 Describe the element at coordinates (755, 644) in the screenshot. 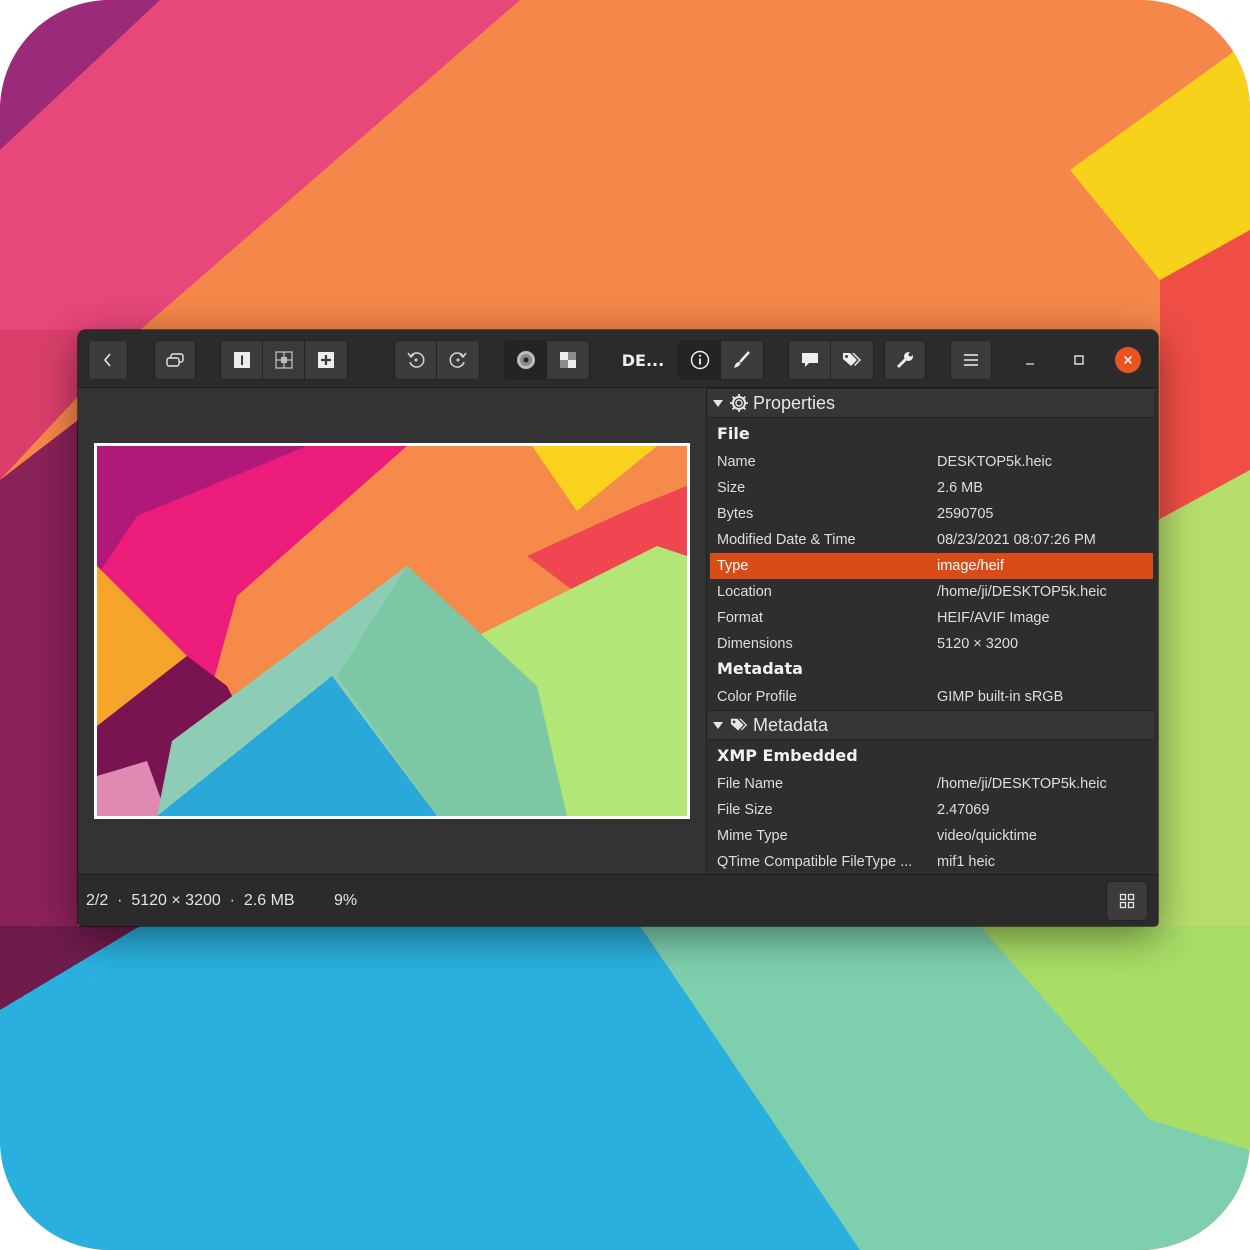

I see `property-key: Dimensions` at that location.